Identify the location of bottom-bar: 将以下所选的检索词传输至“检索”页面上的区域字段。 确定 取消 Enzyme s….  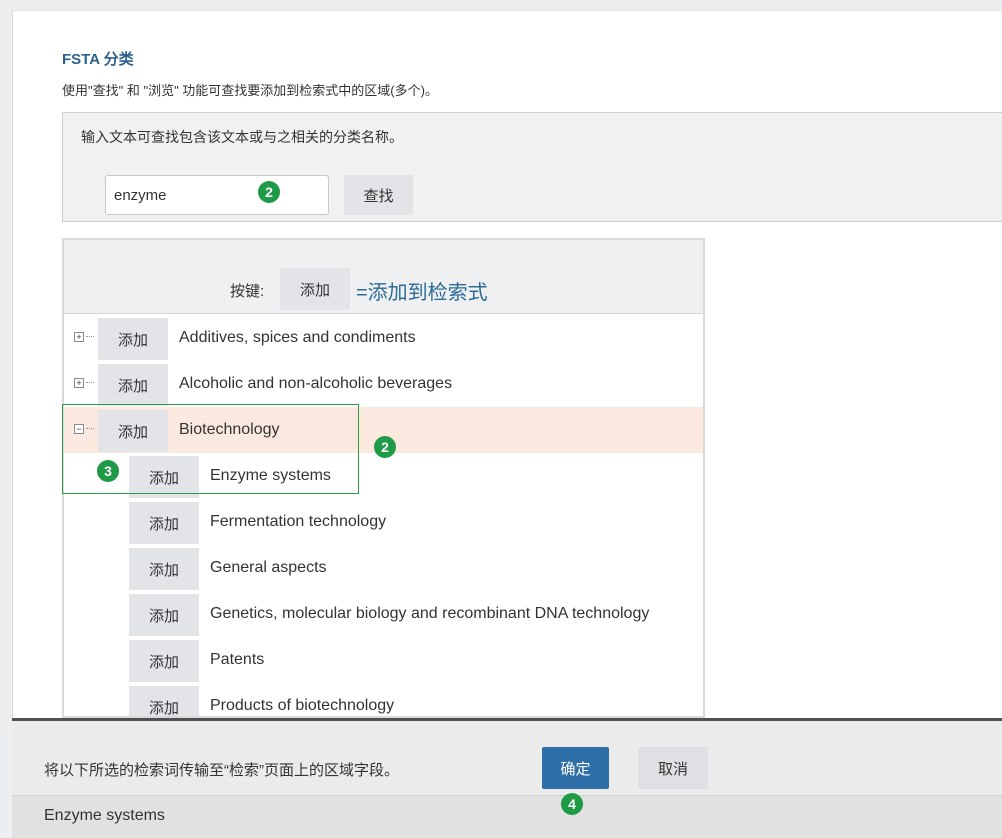
(507, 778).